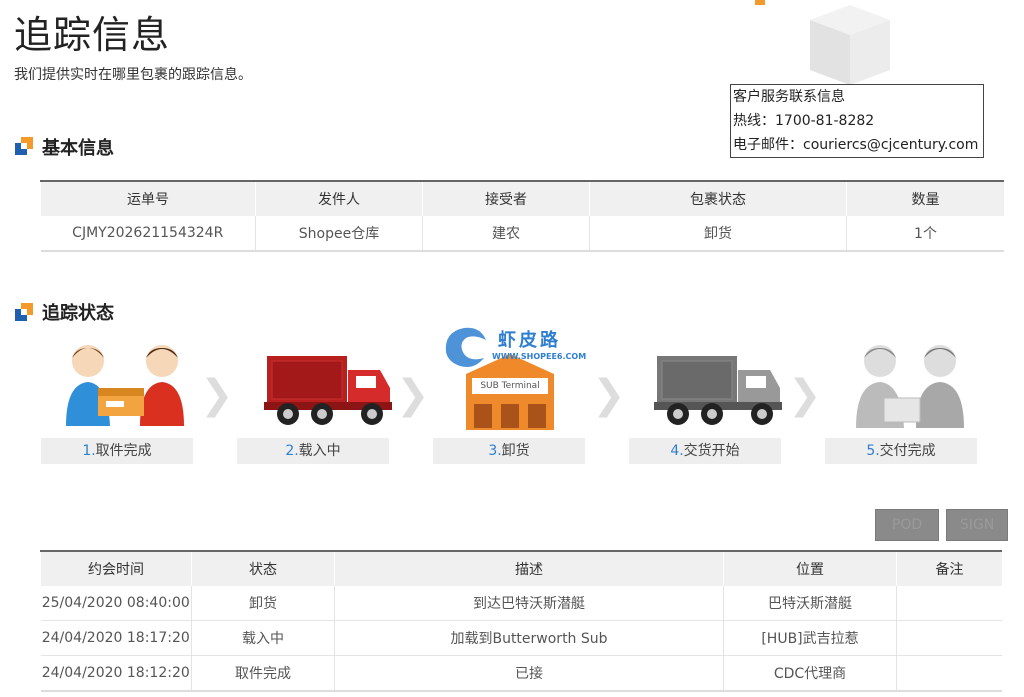 This screenshot has height=697, width=1024. I want to click on step-text: 卸货, so click(515, 451).